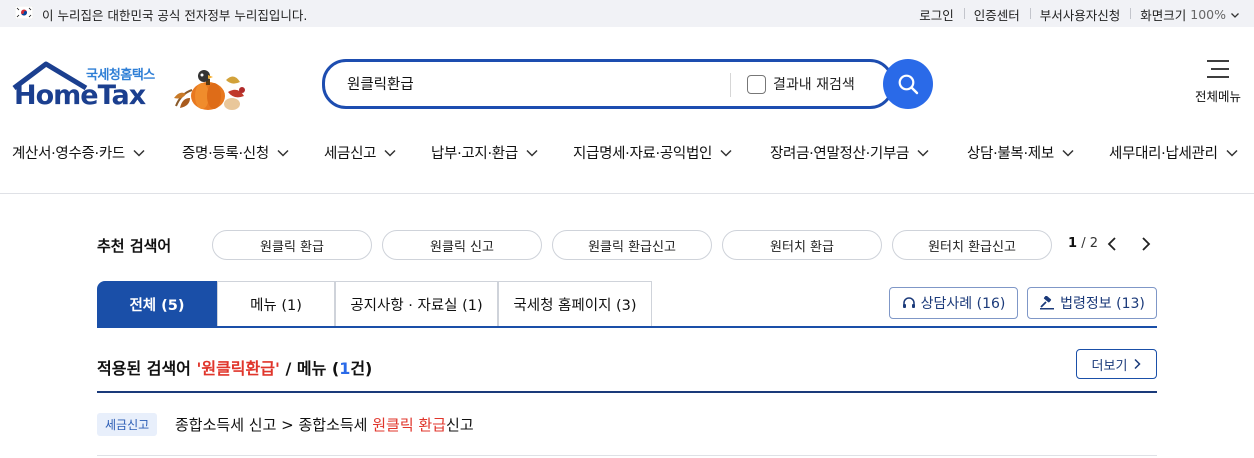 This screenshot has width=1254, height=458. What do you see at coordinates (309, 368) in the screenshot?
I see `result-middle: / 메뉴 (` at bounding box center [309, 368].